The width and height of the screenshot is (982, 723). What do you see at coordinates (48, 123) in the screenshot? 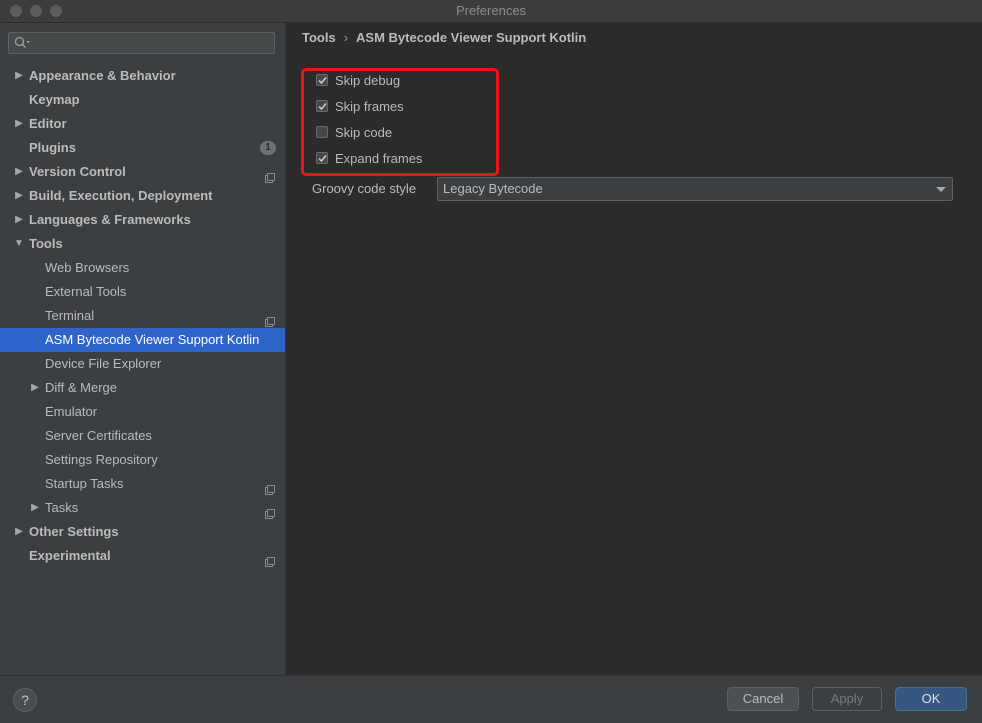
I see `sidebar-item-label: Editor` at bounding box center [48, 123].